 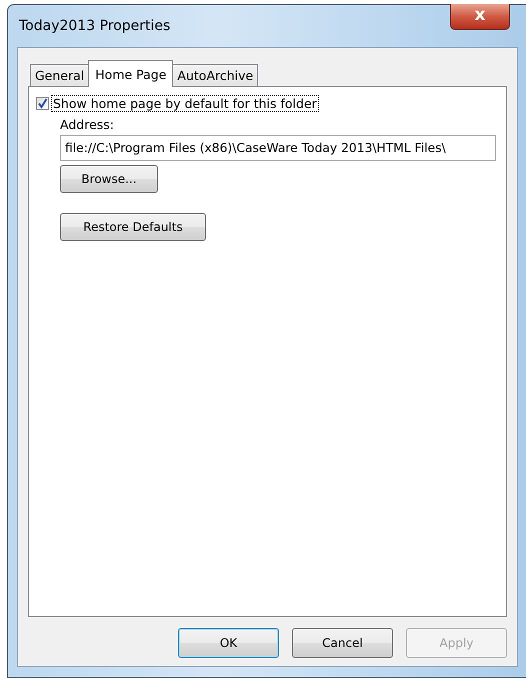 I want to click on dialog-button: Cancel, so click(x=342, y=643).